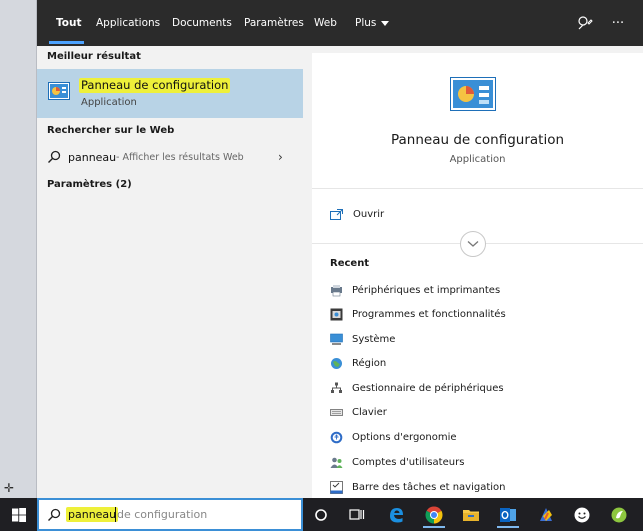 Image resolution: width=643 pixels, height=531 pixels. What do you see at coordinates (369, 363) in the screenshot?
I see `recent-item-label: Région` at bounding box center [369, 363].